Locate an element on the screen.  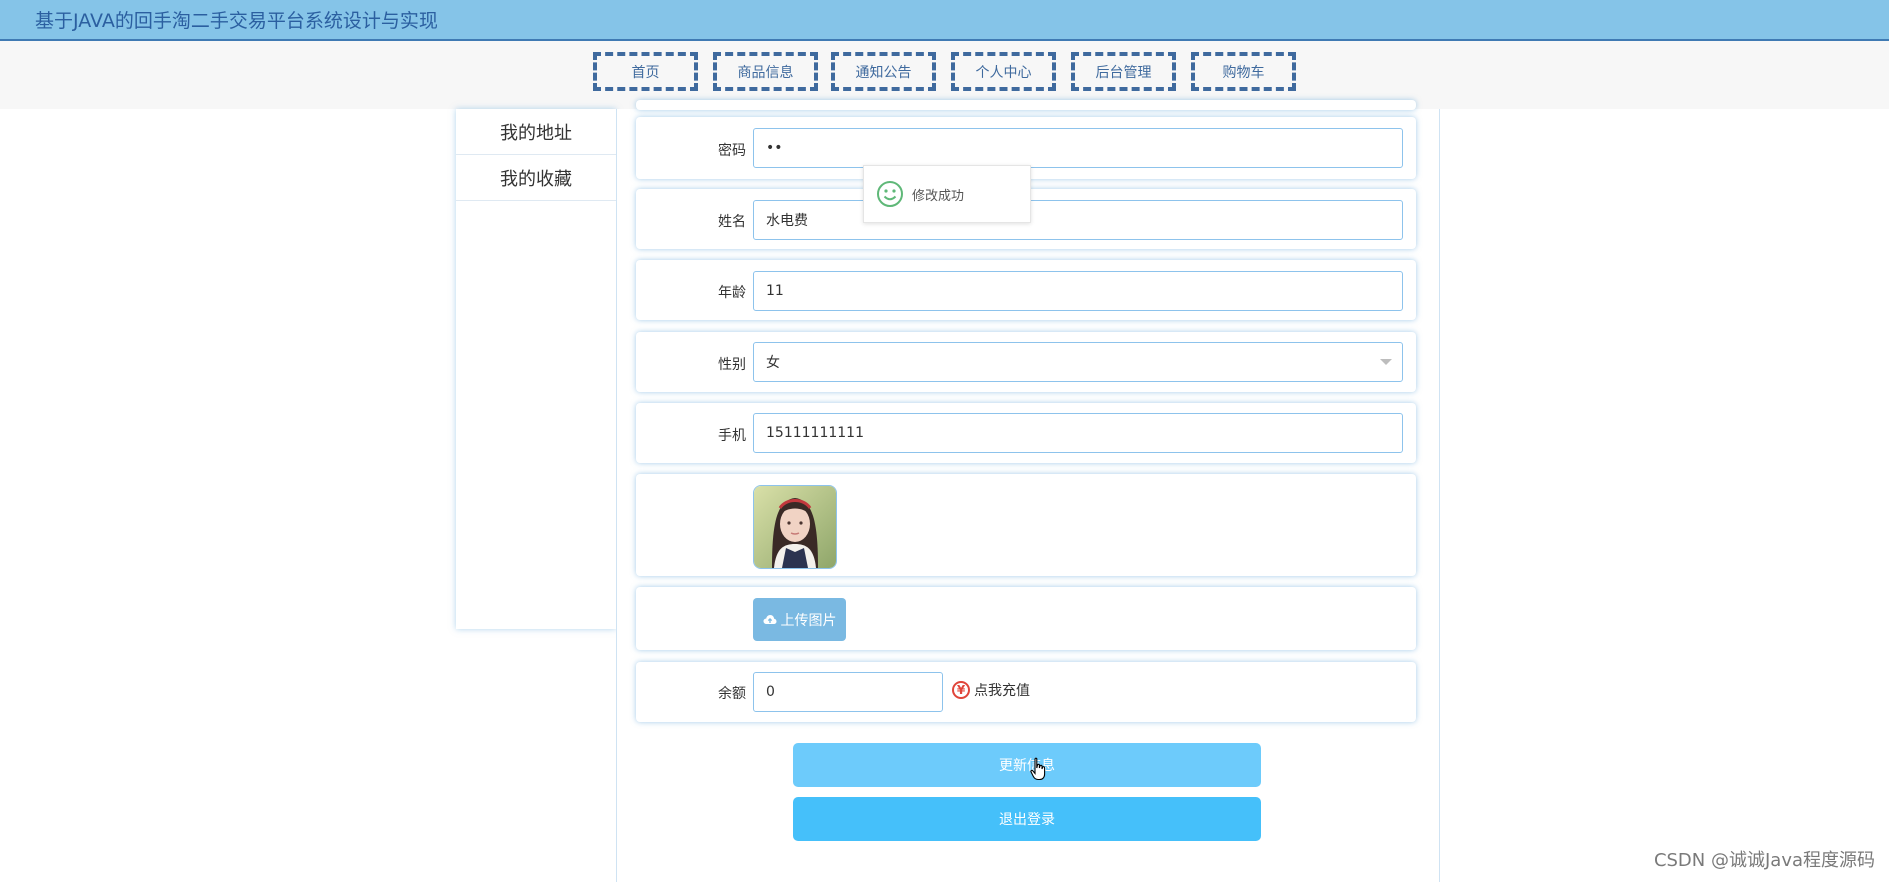
watermark: CSDN @诚诚Java程度源码 is located at coordinates (1764, 860).